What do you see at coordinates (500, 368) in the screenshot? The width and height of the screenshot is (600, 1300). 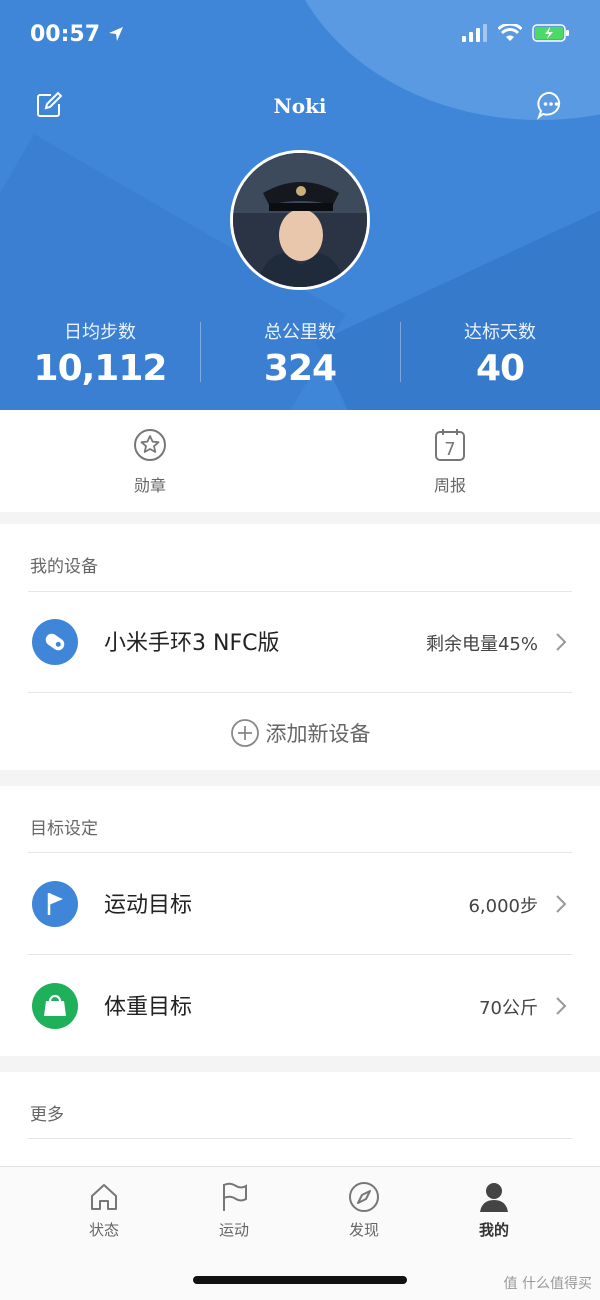 I see `stat-value: 40` at bounding box center [500, 368].